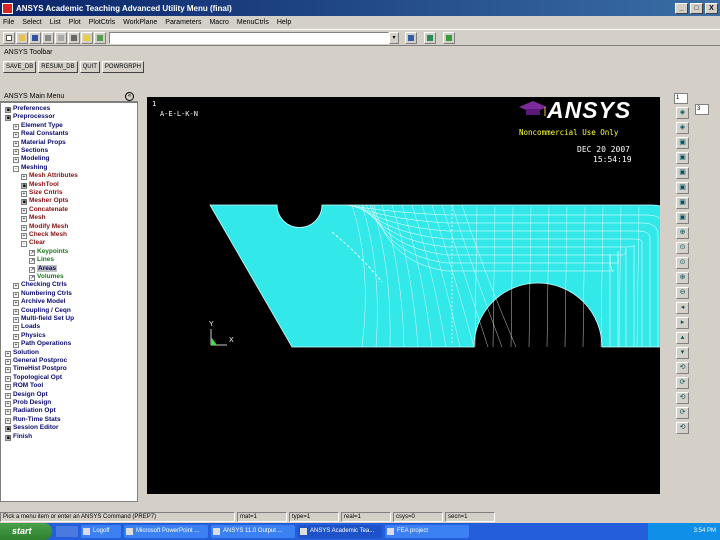 The height and width of the screenshot is (540, 720). What do you see at coordinates (30, 117) in the screenshot?
I see `main-menu-item: ▣ Preprocessor` at bounding box center [30, 117].